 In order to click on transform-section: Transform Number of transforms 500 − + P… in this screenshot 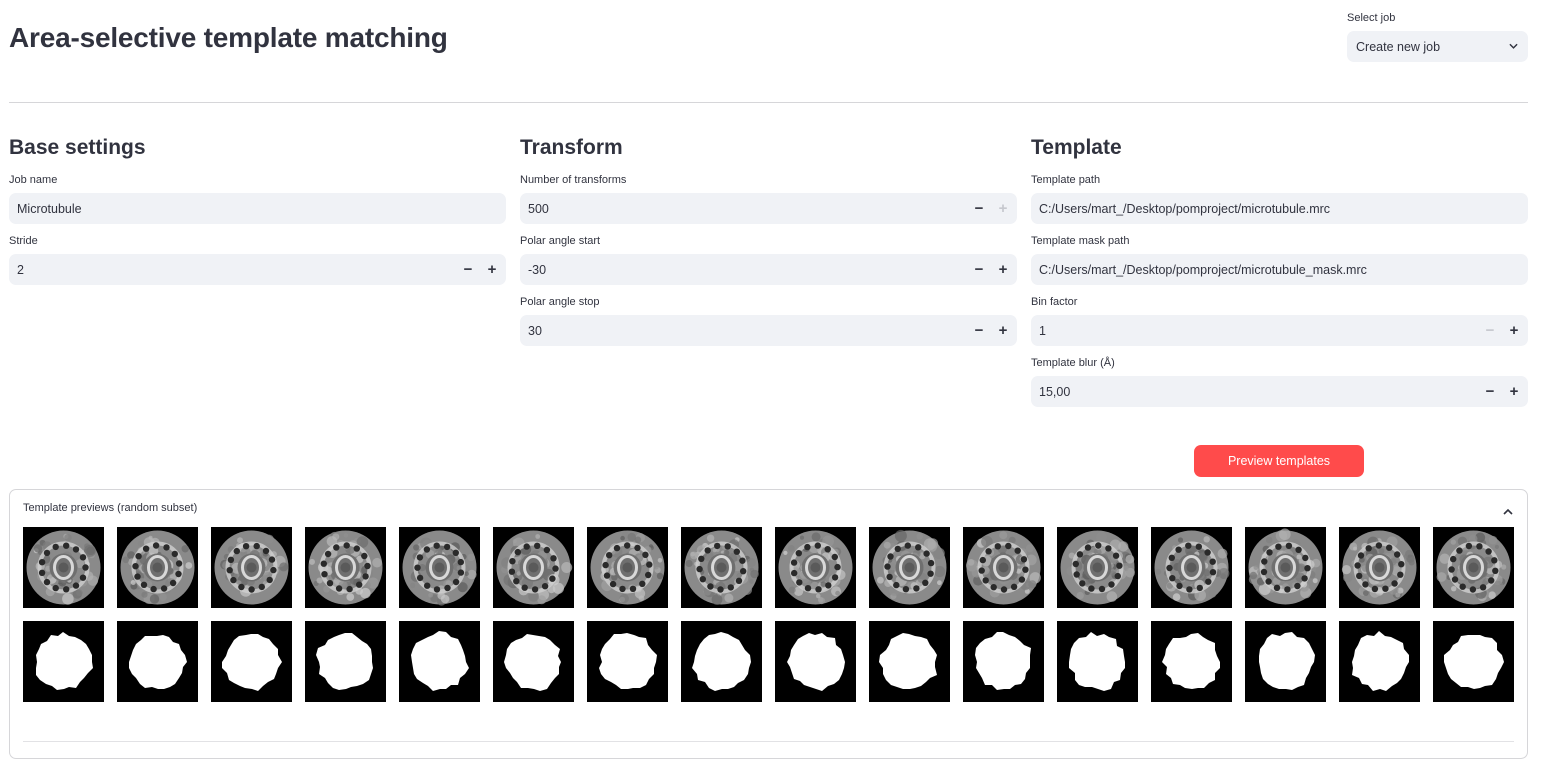, I will do `click(768, 246)`.